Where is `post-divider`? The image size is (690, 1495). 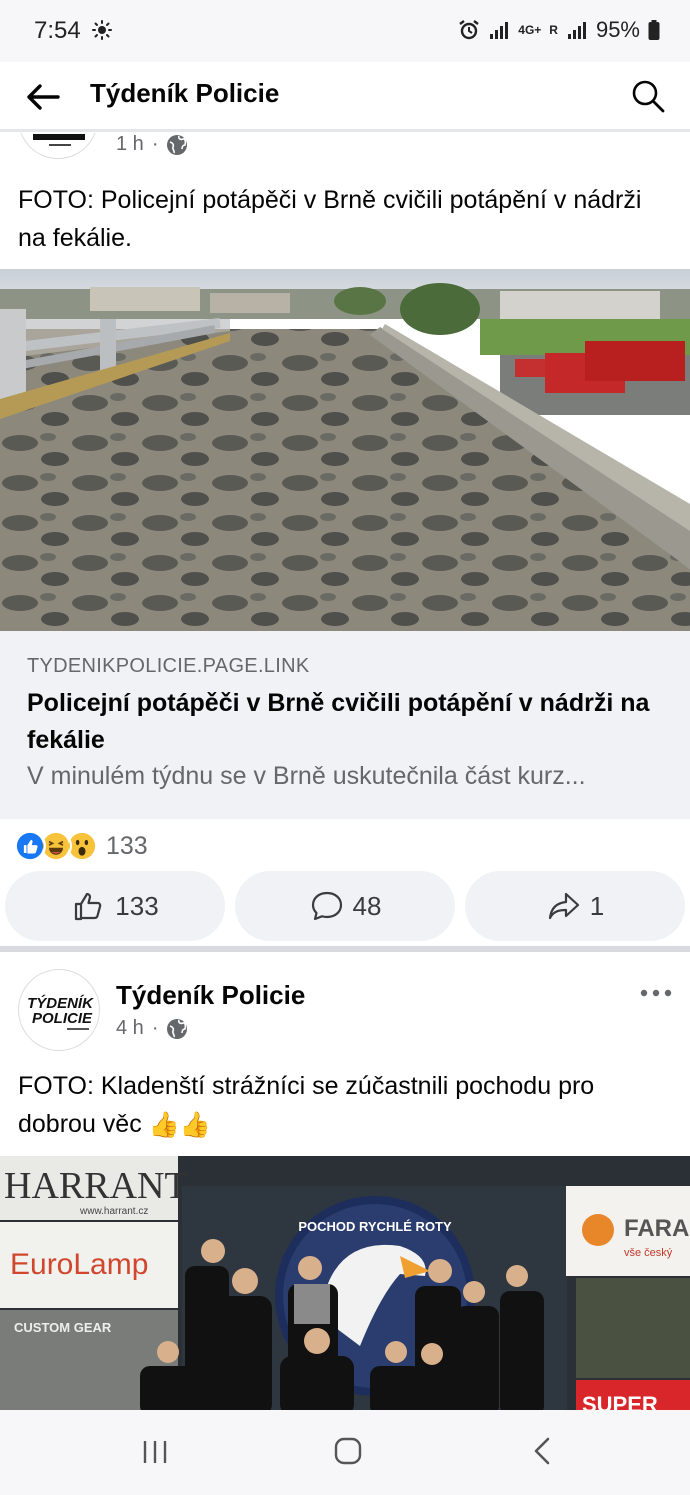
post-divider is located at coordinates (345, 949).